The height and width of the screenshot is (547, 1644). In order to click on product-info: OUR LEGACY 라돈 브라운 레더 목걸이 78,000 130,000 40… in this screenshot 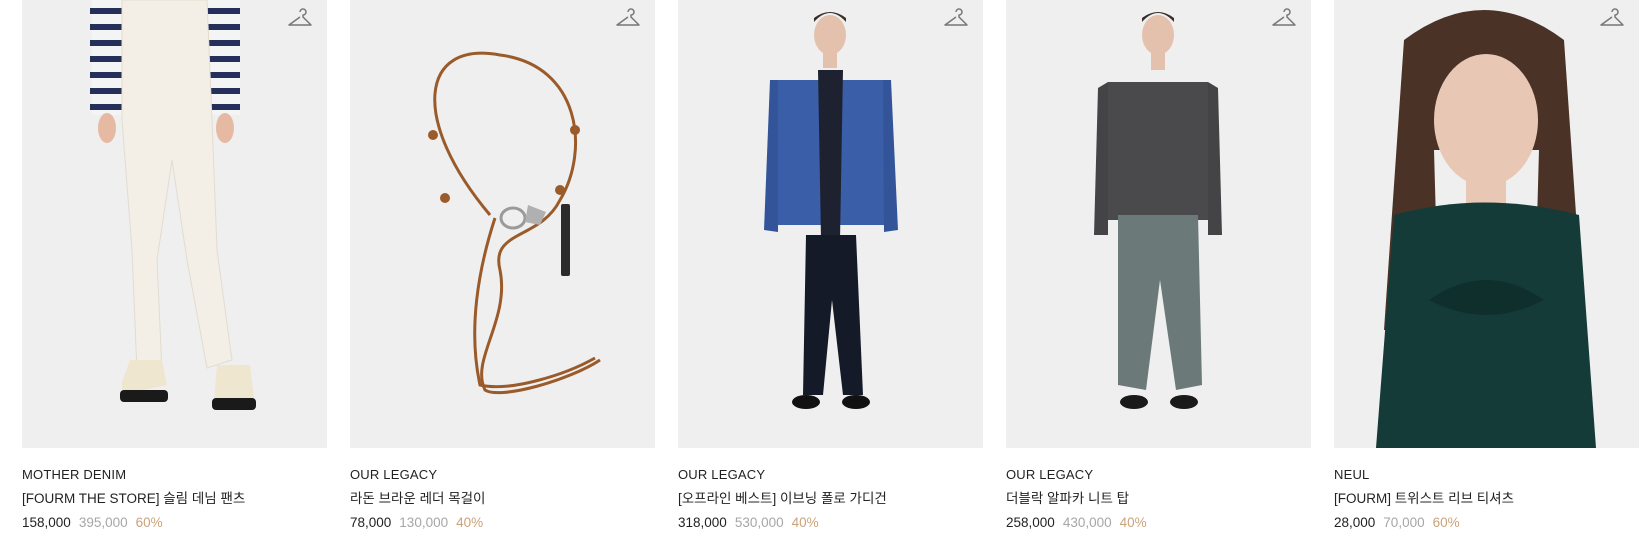, I will do `click(502, 490)`.